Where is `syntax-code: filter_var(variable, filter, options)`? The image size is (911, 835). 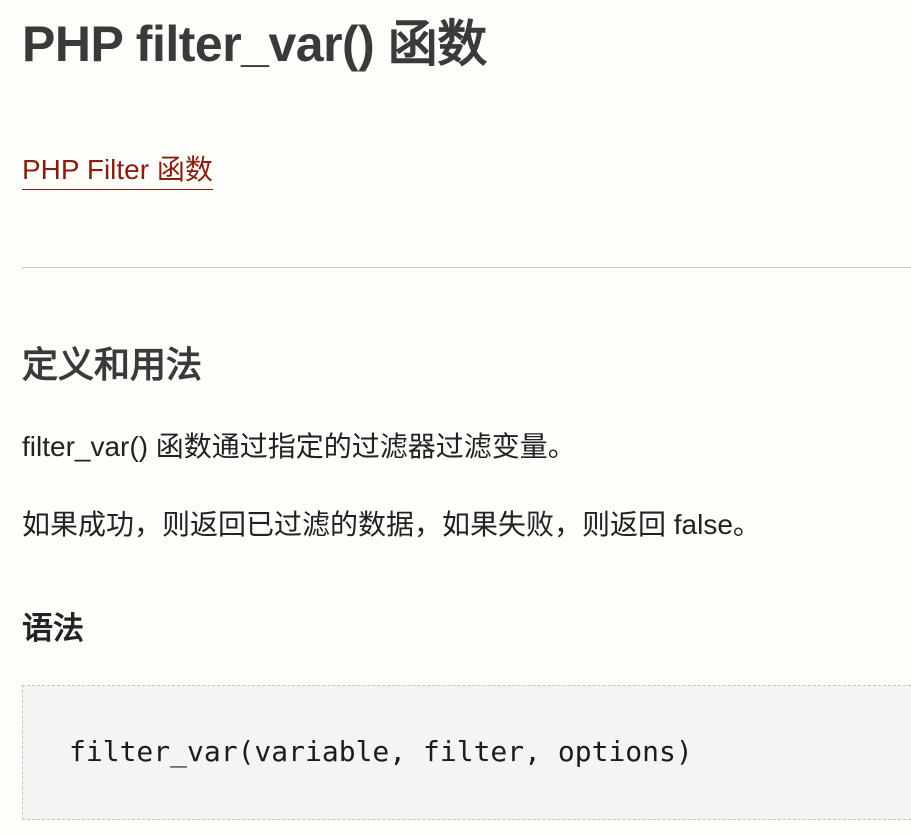
syntax-code: filter_var(variable, filter, options) is located at coordinates (381, 751).